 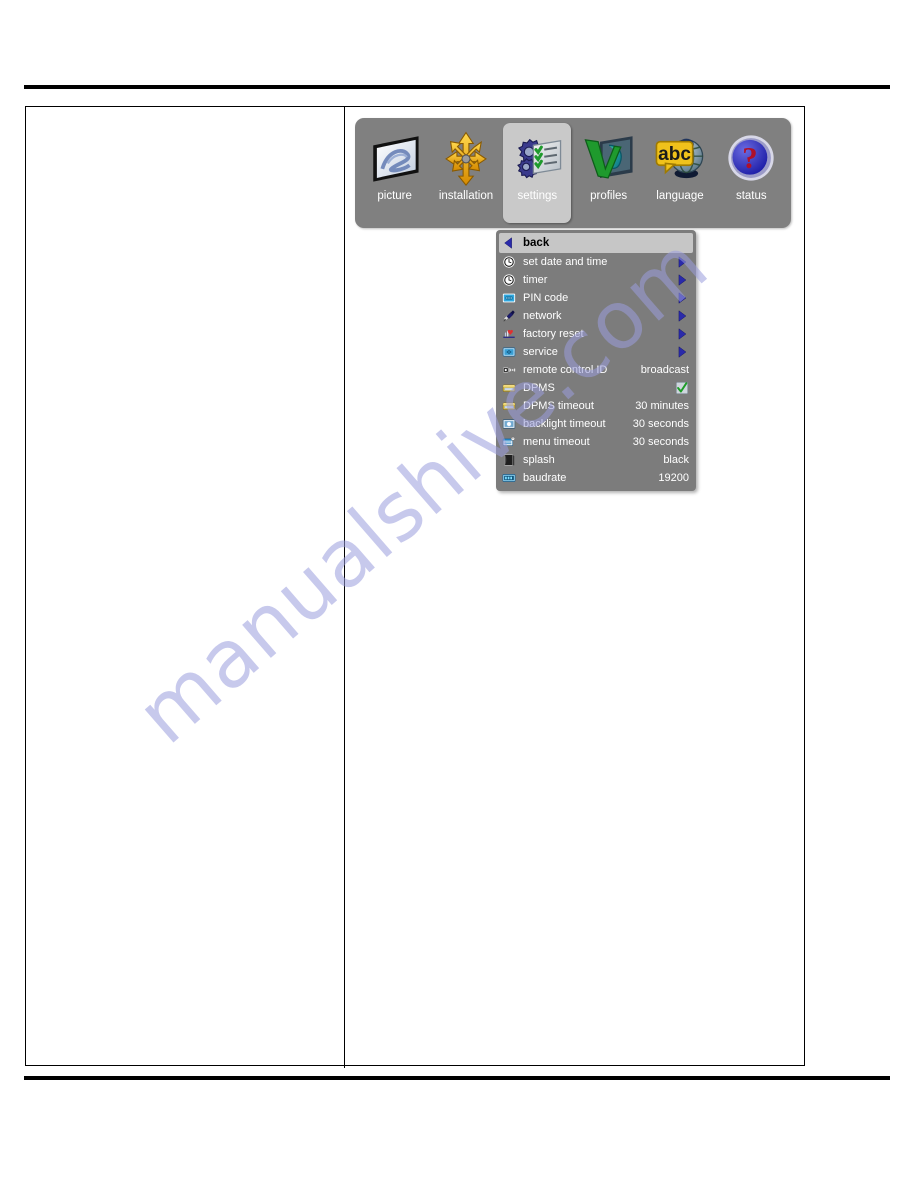 What do you see at coordinates (596, 243) in the screenshot?
I see `menu-item-back: back` at bounding box center [596, 243].